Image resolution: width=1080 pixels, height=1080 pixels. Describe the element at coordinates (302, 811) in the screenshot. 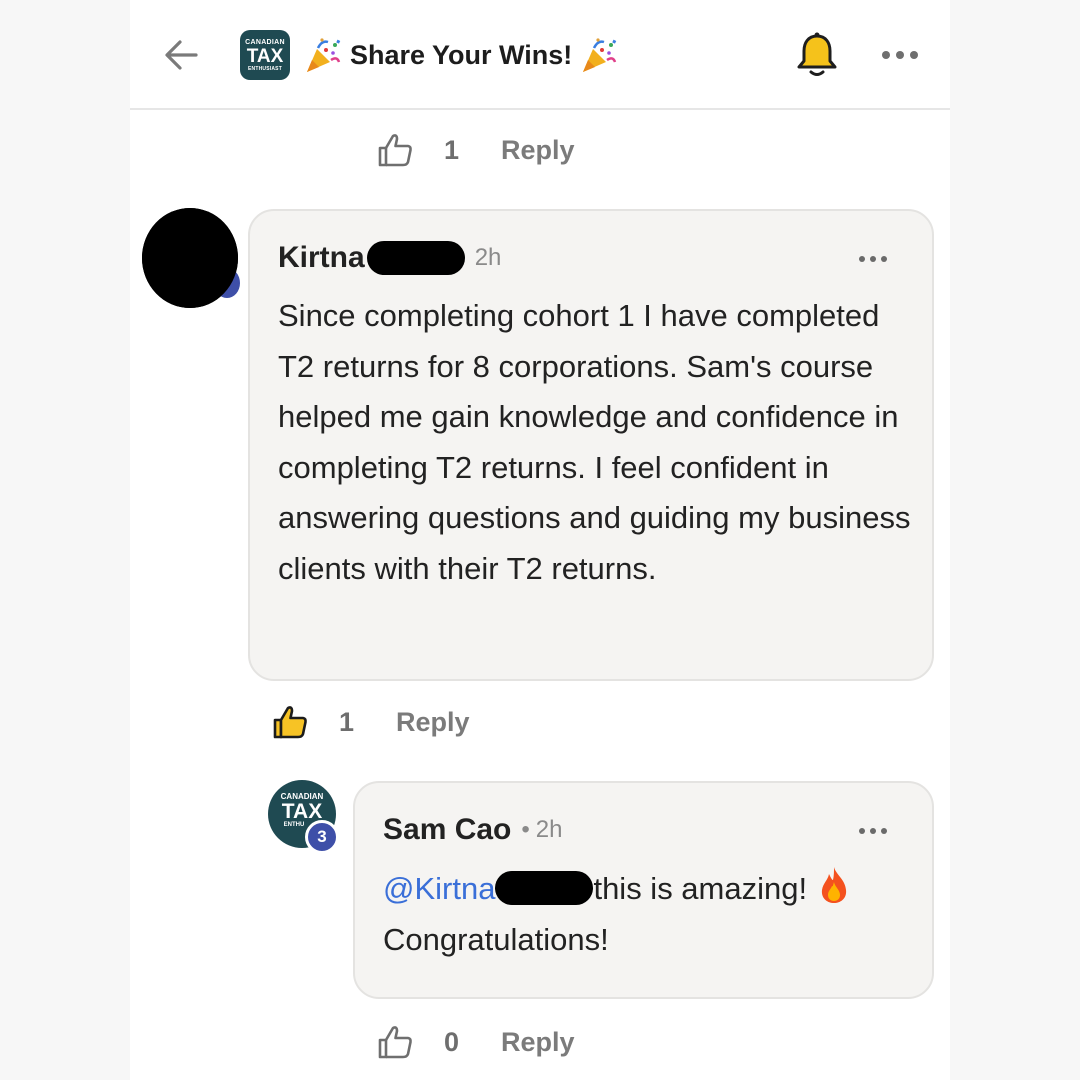

I see `avatar-line-2: TAX` at that location.